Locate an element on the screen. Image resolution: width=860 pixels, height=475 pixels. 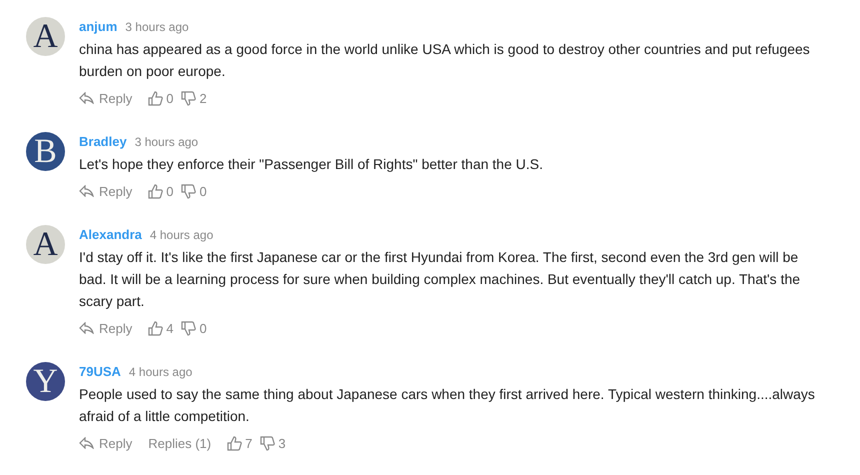
author-link: Alexandra is located at coordinates (110, 234).